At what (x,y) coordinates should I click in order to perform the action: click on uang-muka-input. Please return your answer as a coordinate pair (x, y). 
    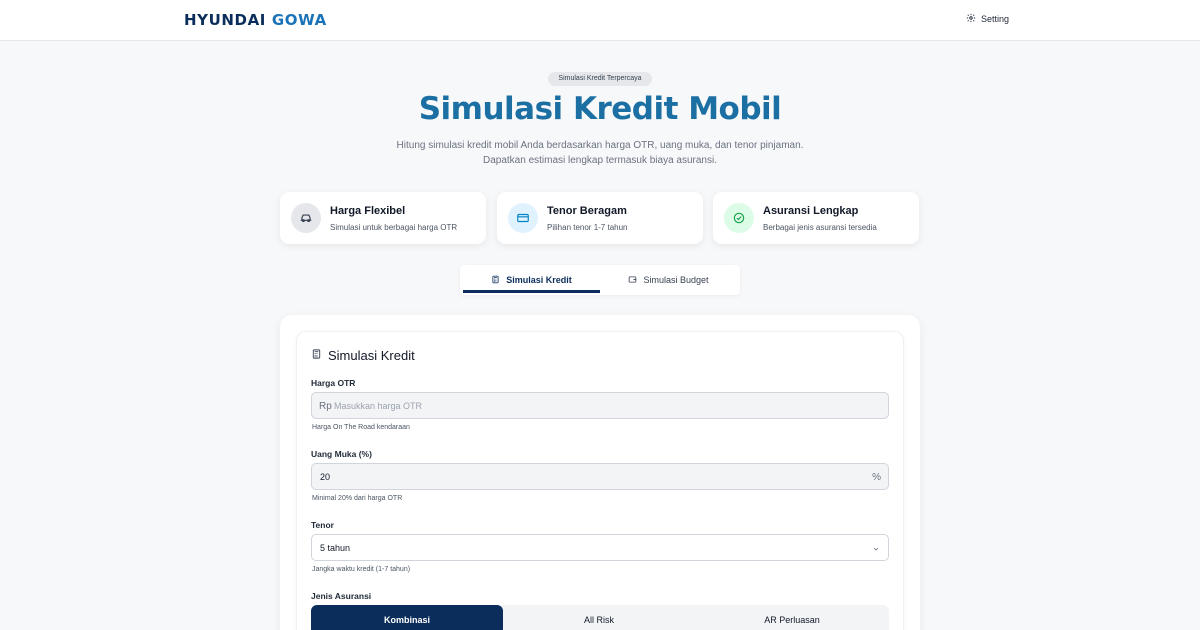
    Looking at the image, I should click on (590, 476).